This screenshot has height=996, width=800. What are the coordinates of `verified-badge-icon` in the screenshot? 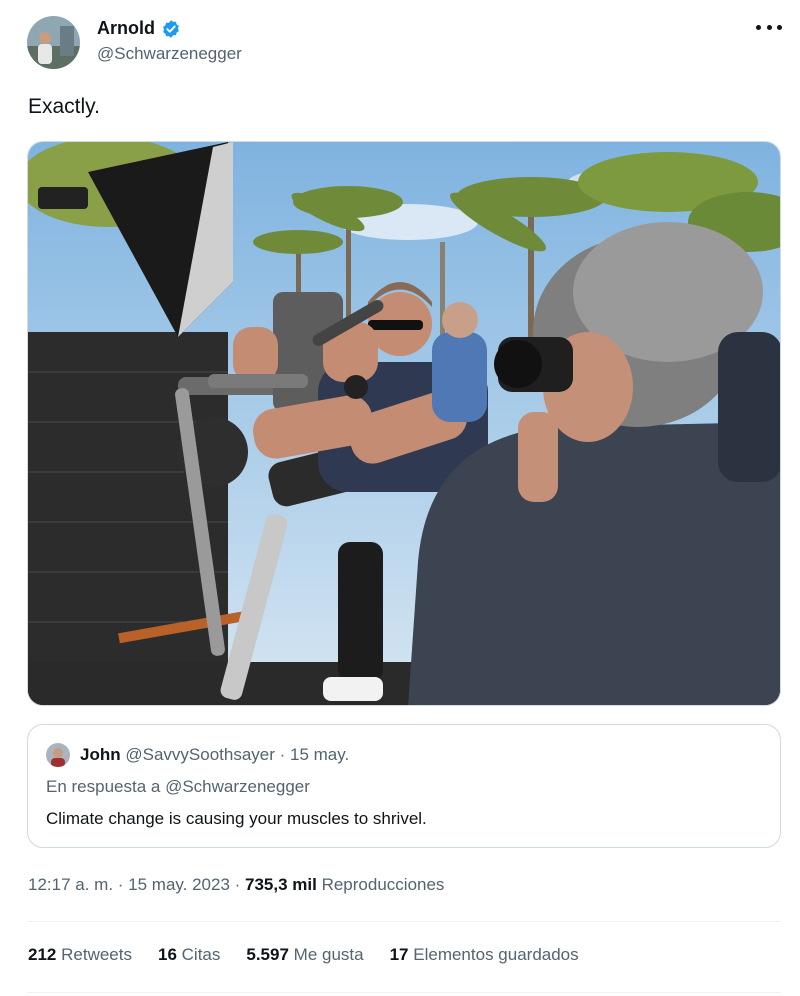 It's located at (171, 29).